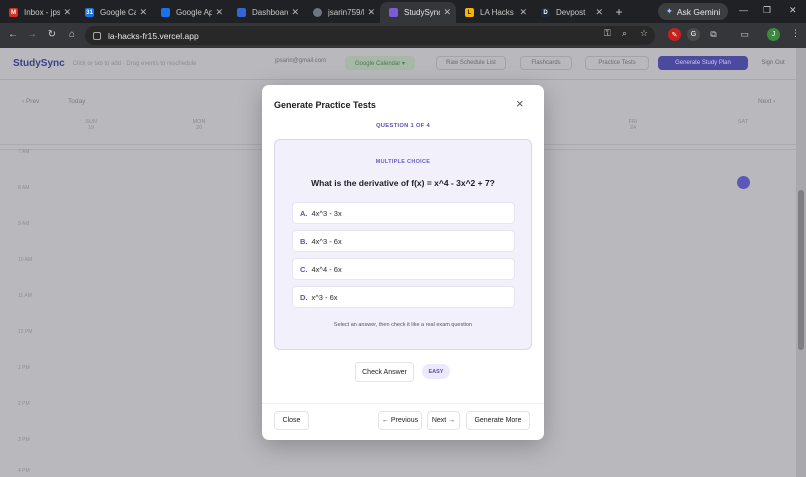 This screenshot has height=477, width=806. Describe the element at coordinates (619, 12) in the screenshot. I see `new-tab-button: +` at that location.